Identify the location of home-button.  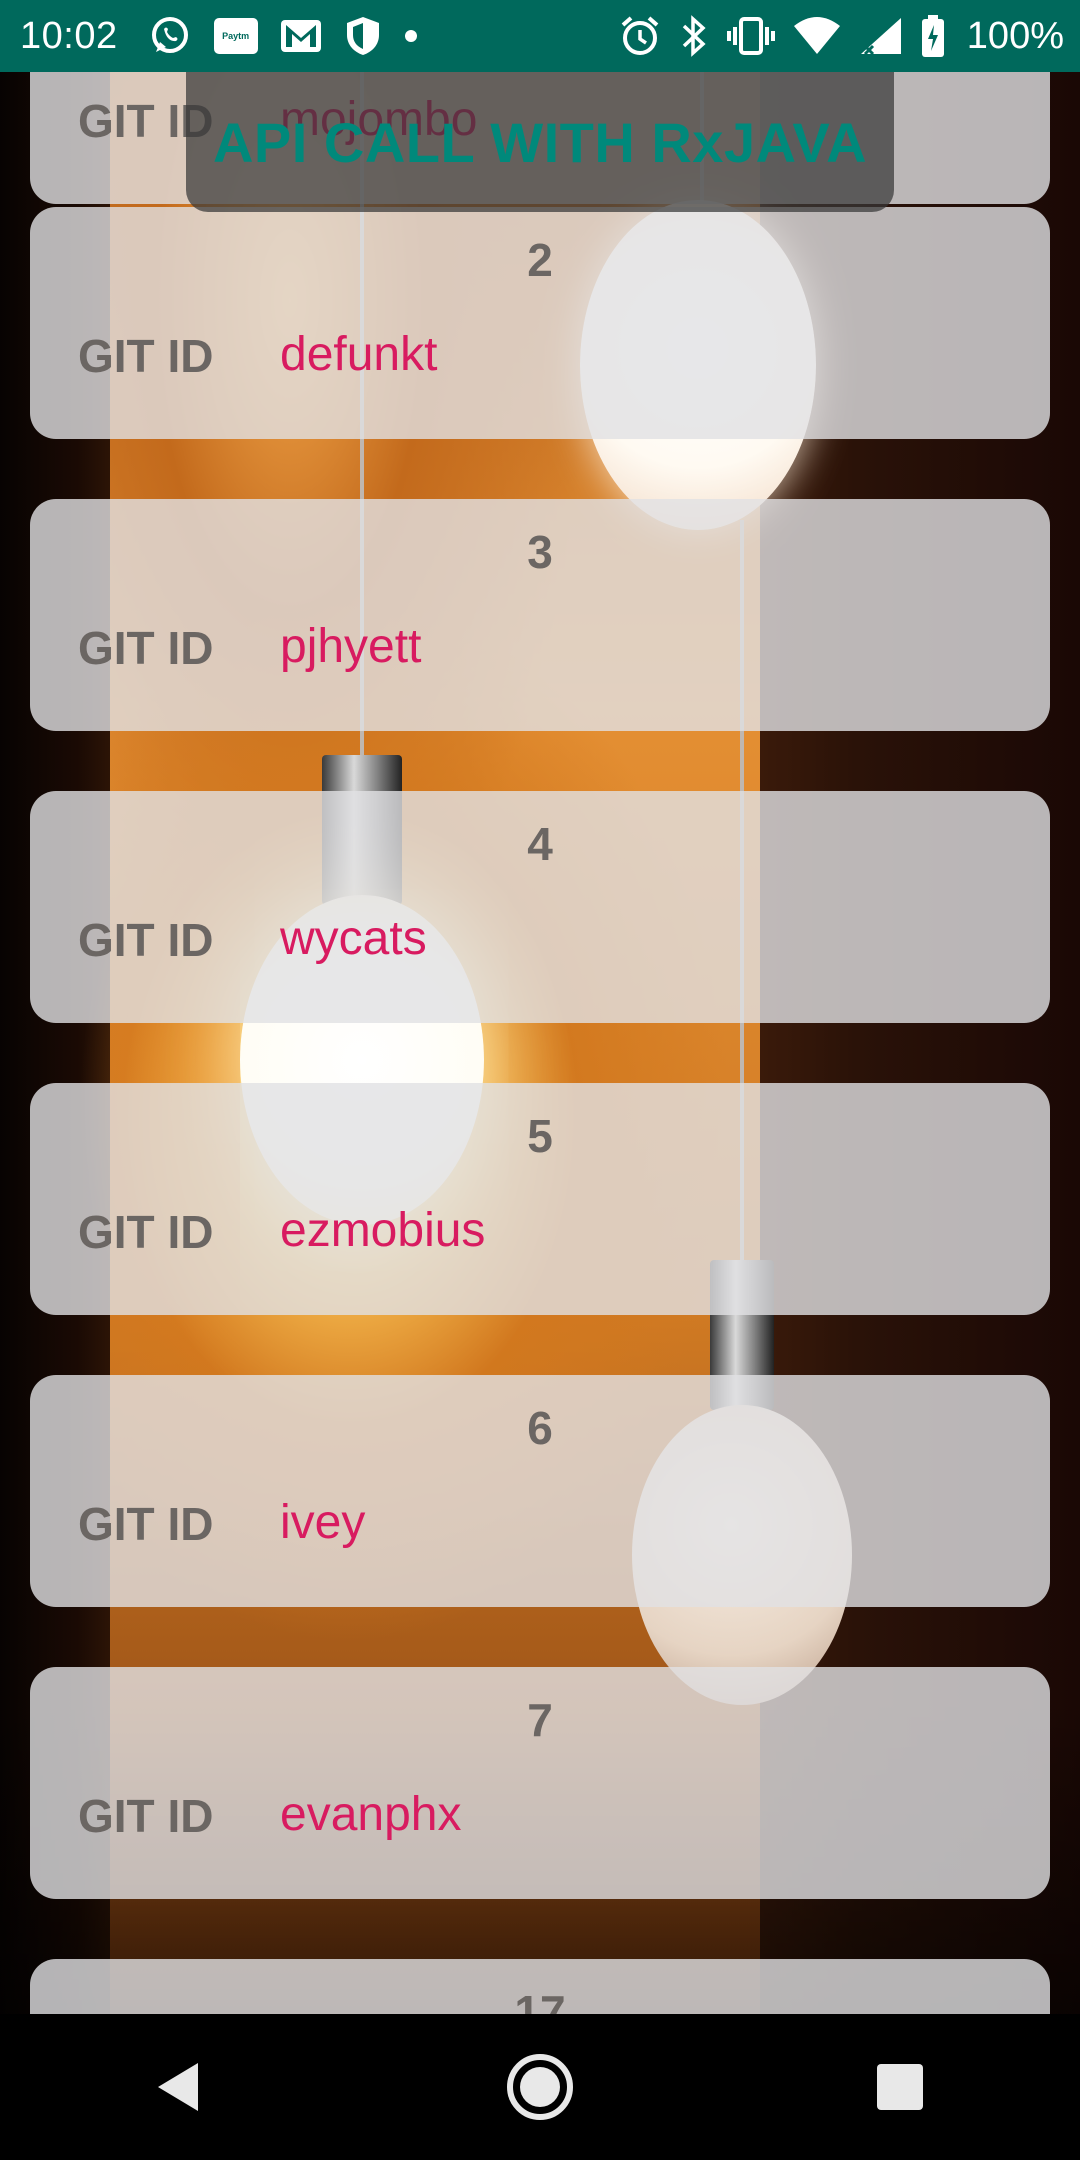
(540, 2087).